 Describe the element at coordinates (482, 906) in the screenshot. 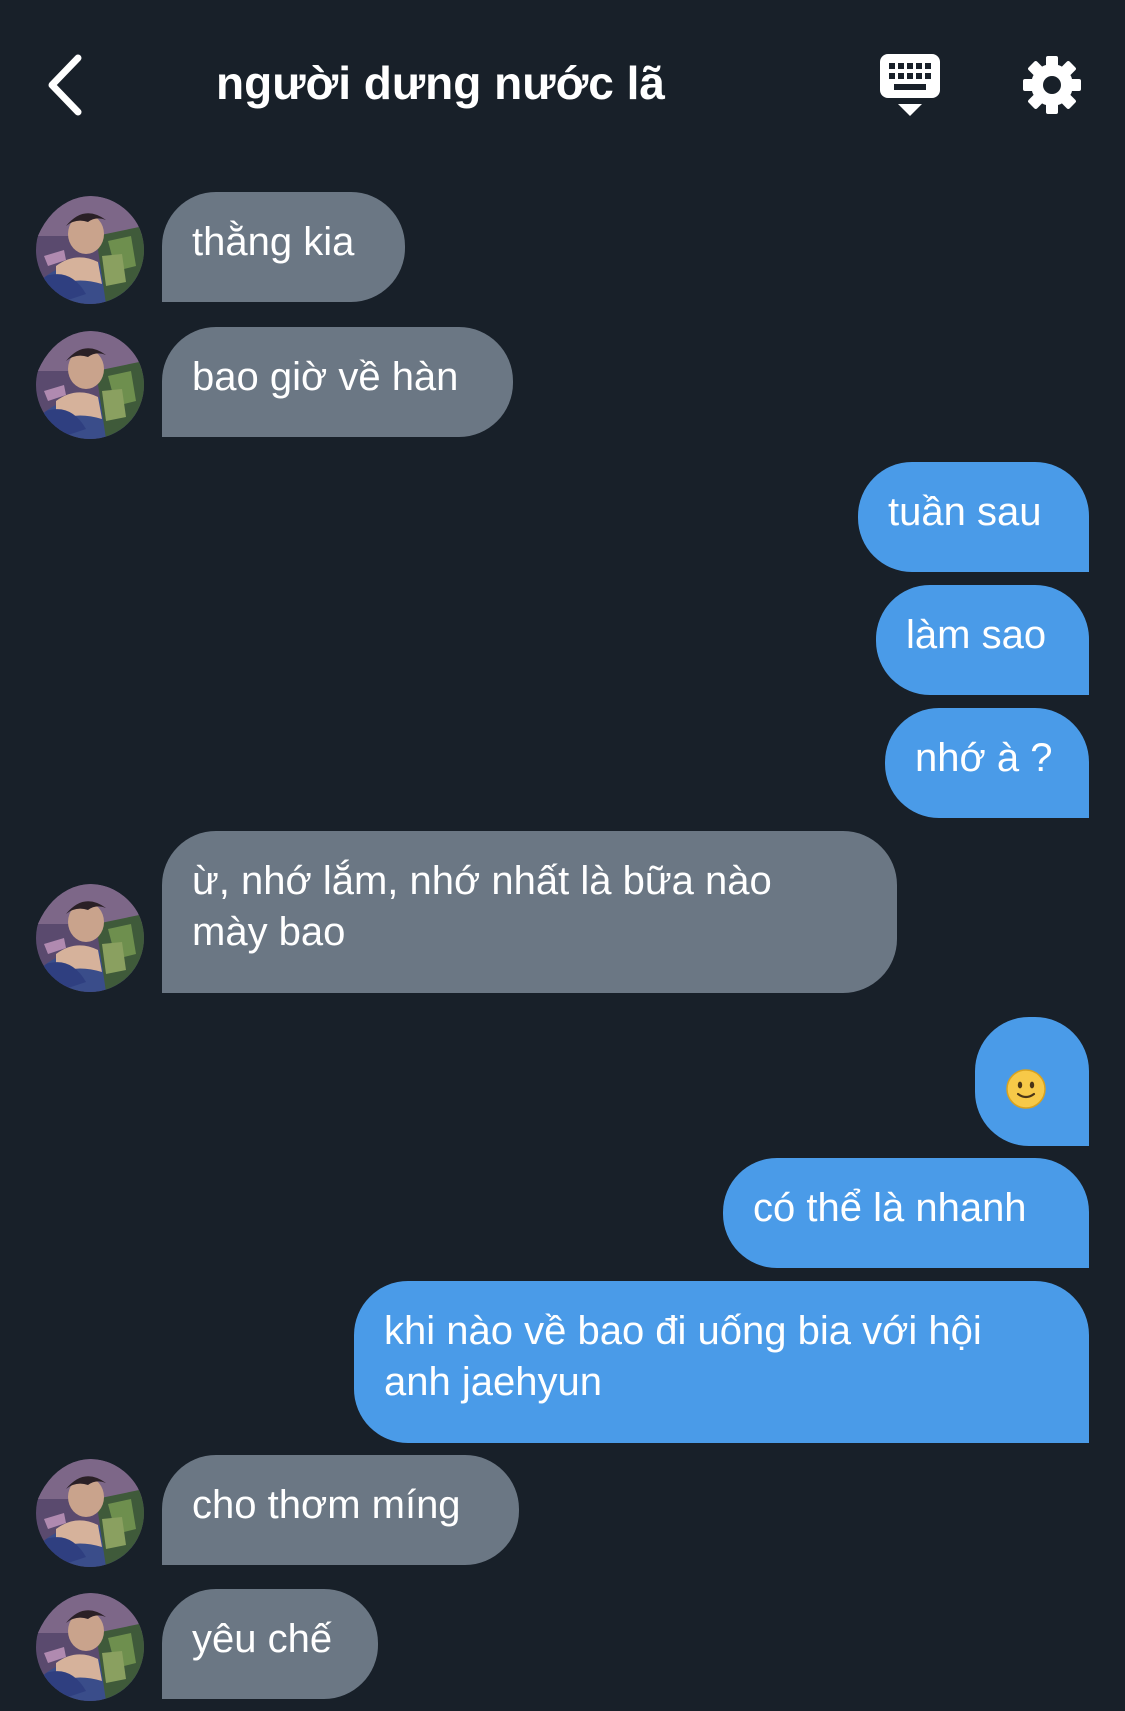

I see `message-text: ừ, nhớ lắm, nhớ nhất là bữa nào mày bao` at that location.